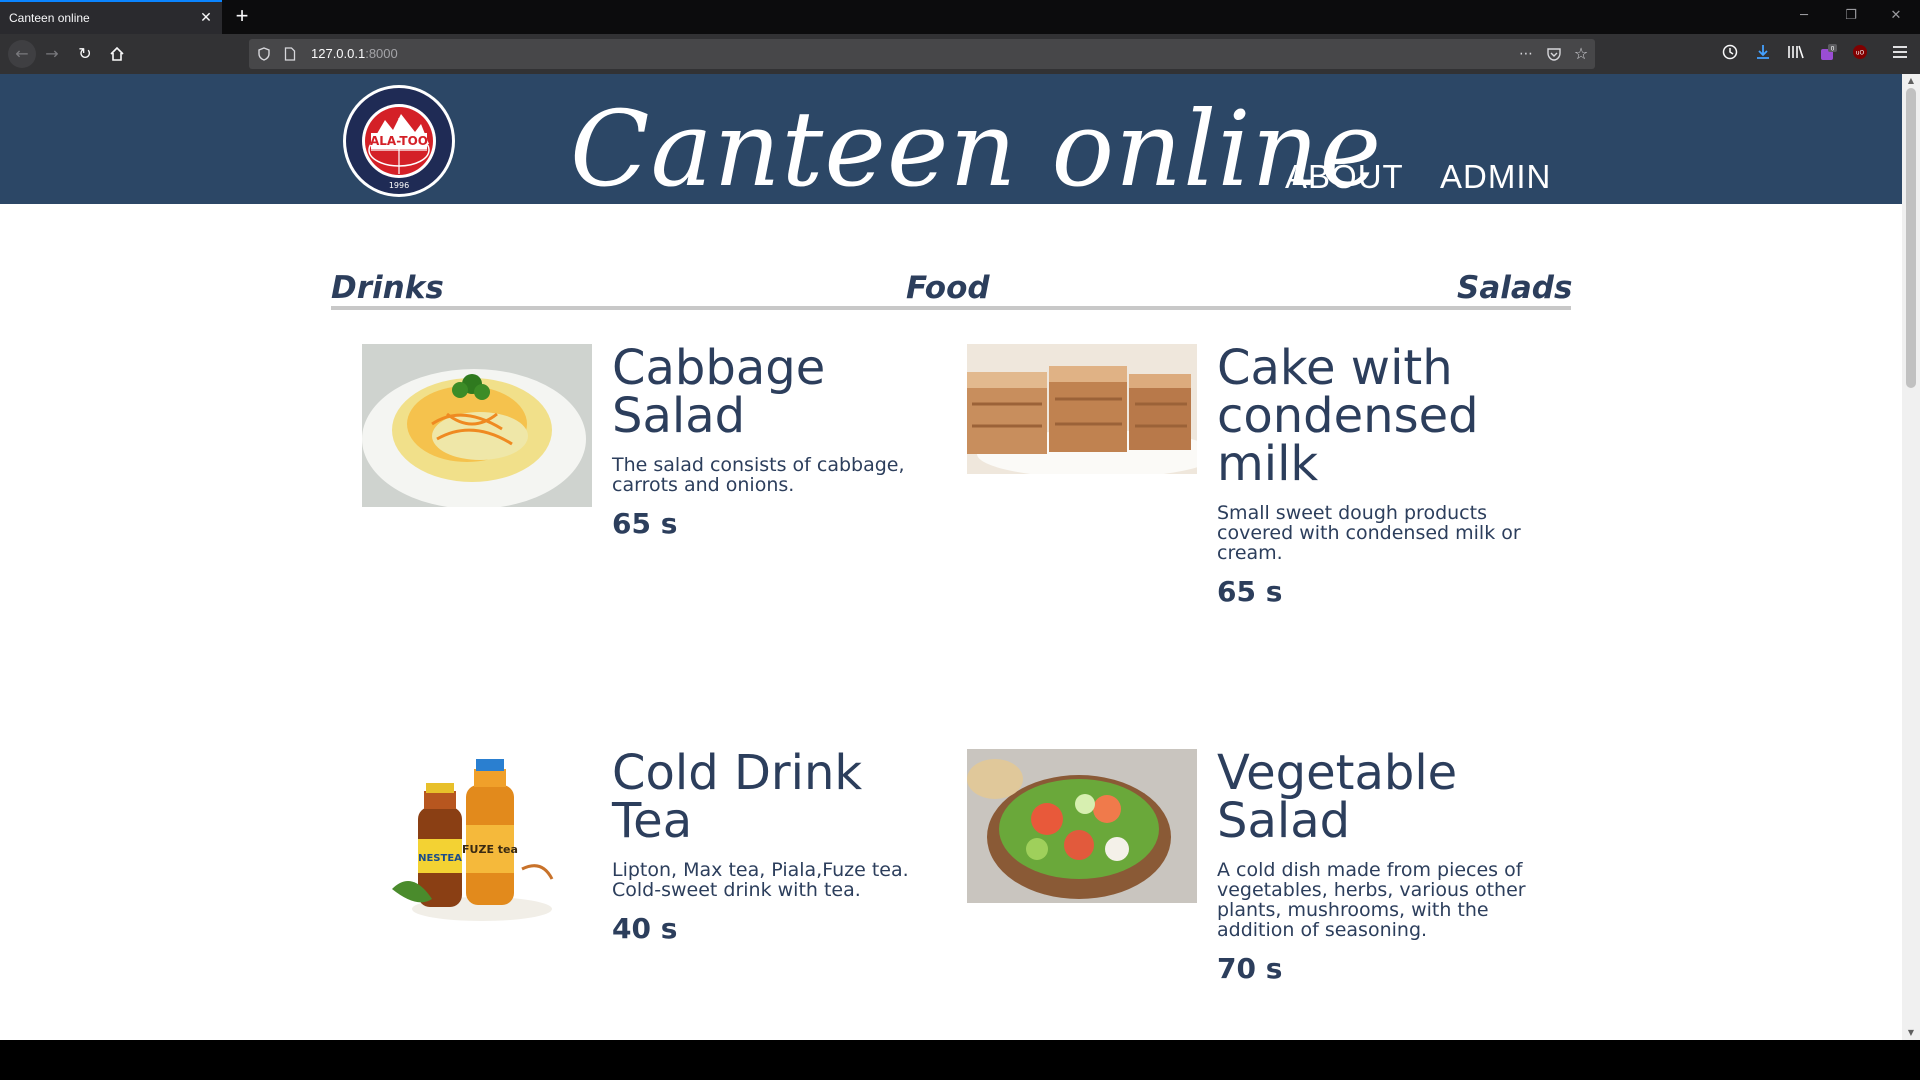 The width and height of the screenshot is (1920, 1080). What do you see at coordinates (1554, 54) in the screenshot?
I see `pocket-icon` at bounding box center [1554, 54].